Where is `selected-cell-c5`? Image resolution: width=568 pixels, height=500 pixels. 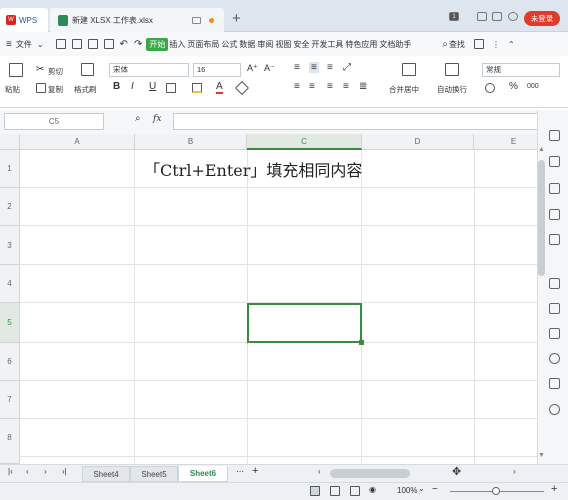 selected-cell-c5 is located at coordinates (305, 324).